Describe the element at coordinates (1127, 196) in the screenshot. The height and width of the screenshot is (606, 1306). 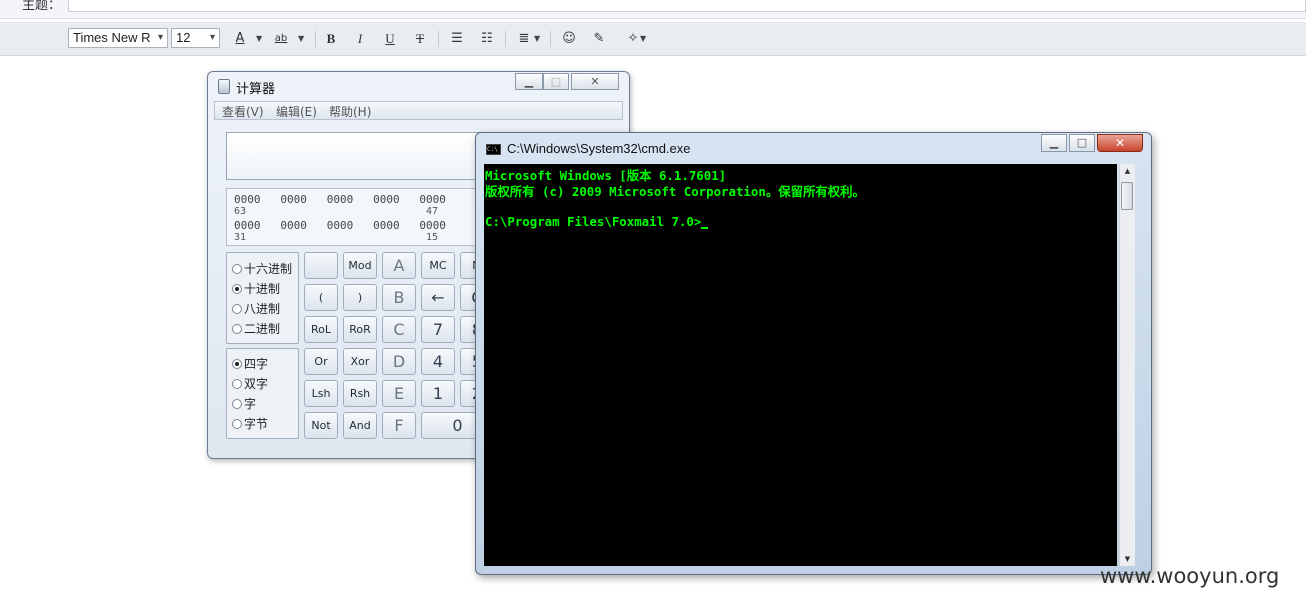
I see `scroll-thumb` at that location.